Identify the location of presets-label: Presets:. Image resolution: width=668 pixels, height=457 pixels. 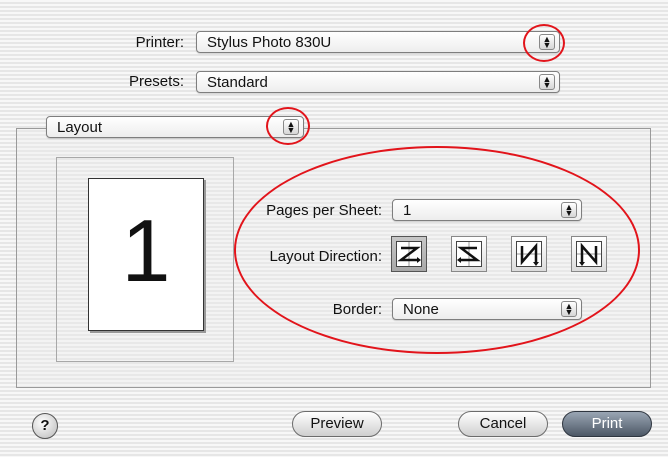
(156, 81).